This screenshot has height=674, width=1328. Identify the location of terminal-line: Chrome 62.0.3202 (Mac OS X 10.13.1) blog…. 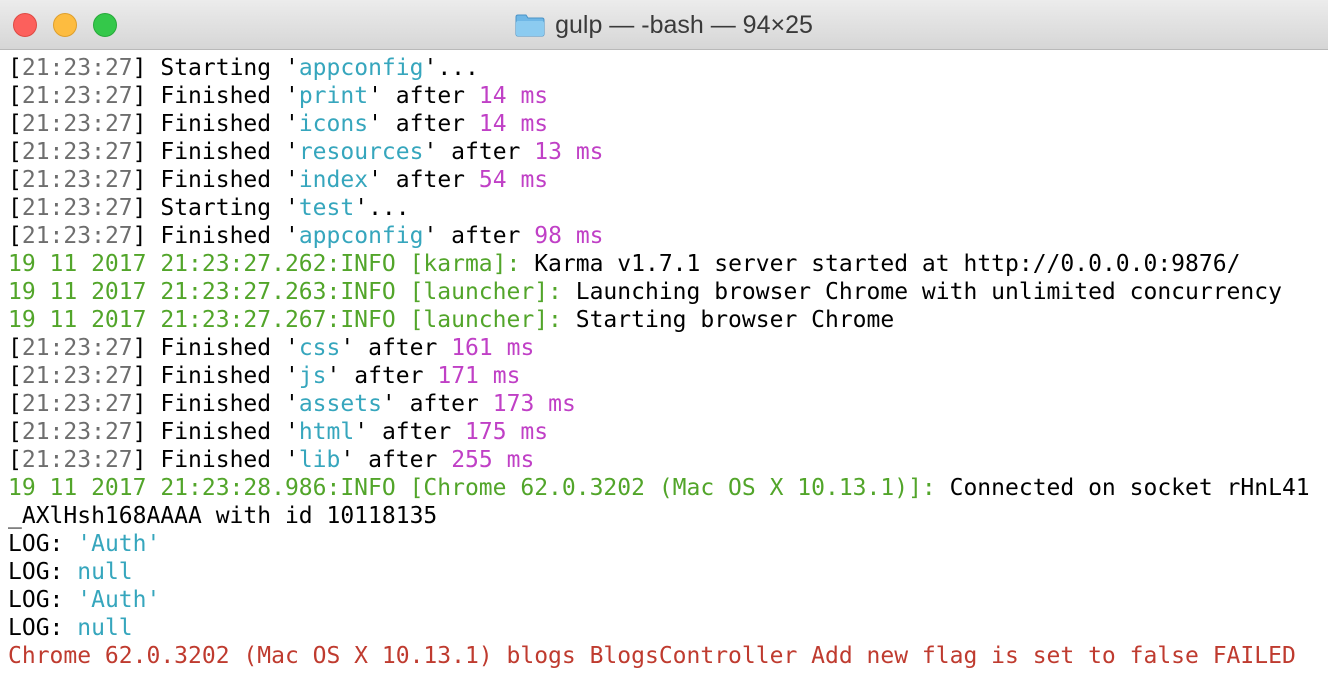
(666, 656).